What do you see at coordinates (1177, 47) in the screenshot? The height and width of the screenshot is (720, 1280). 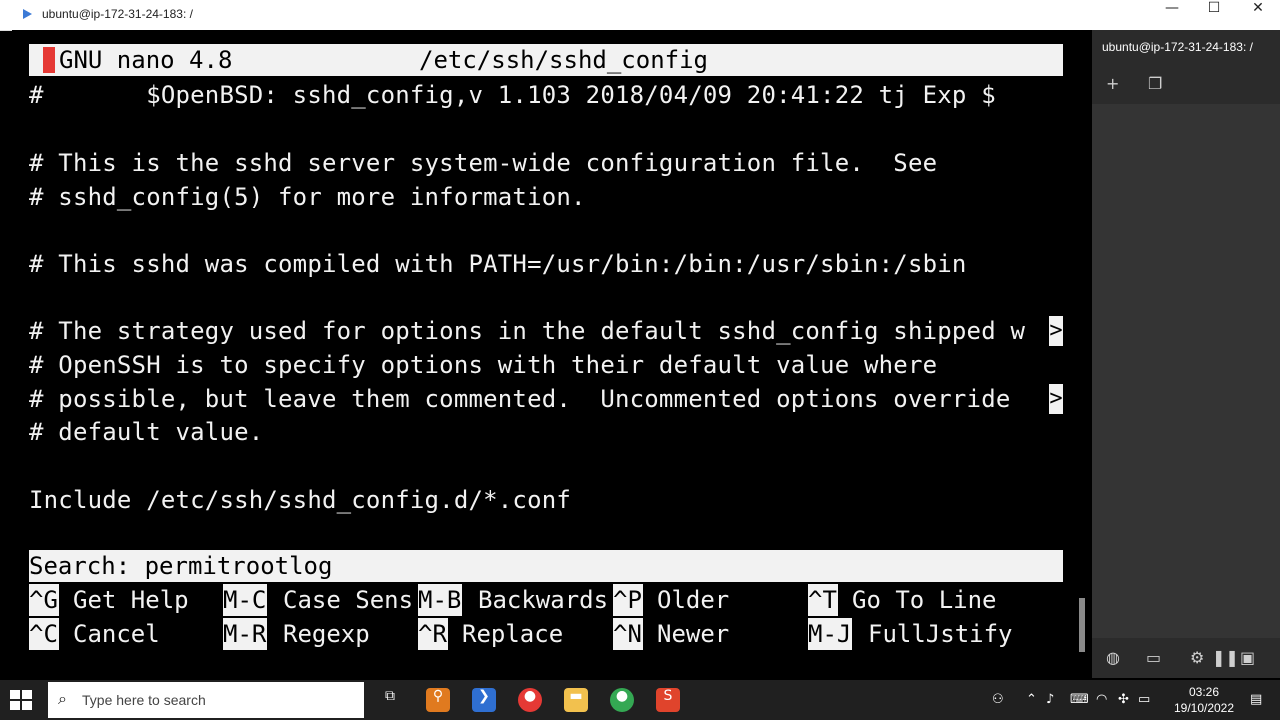 I see `panel-session-title: ubuntu@ip-172-31-24-183: /` at bounding box center [1177, 47].